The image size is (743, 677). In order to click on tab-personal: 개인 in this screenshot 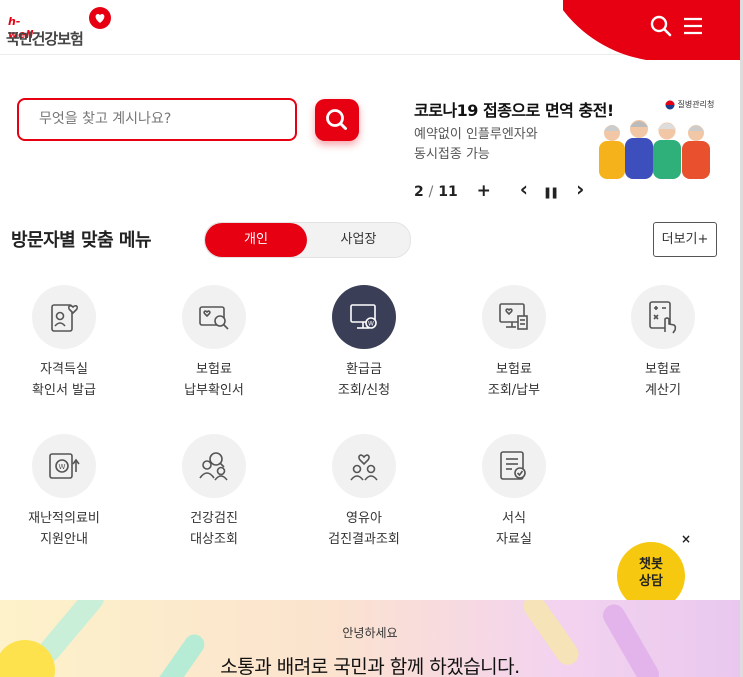, I will do `click(256, 240)`.